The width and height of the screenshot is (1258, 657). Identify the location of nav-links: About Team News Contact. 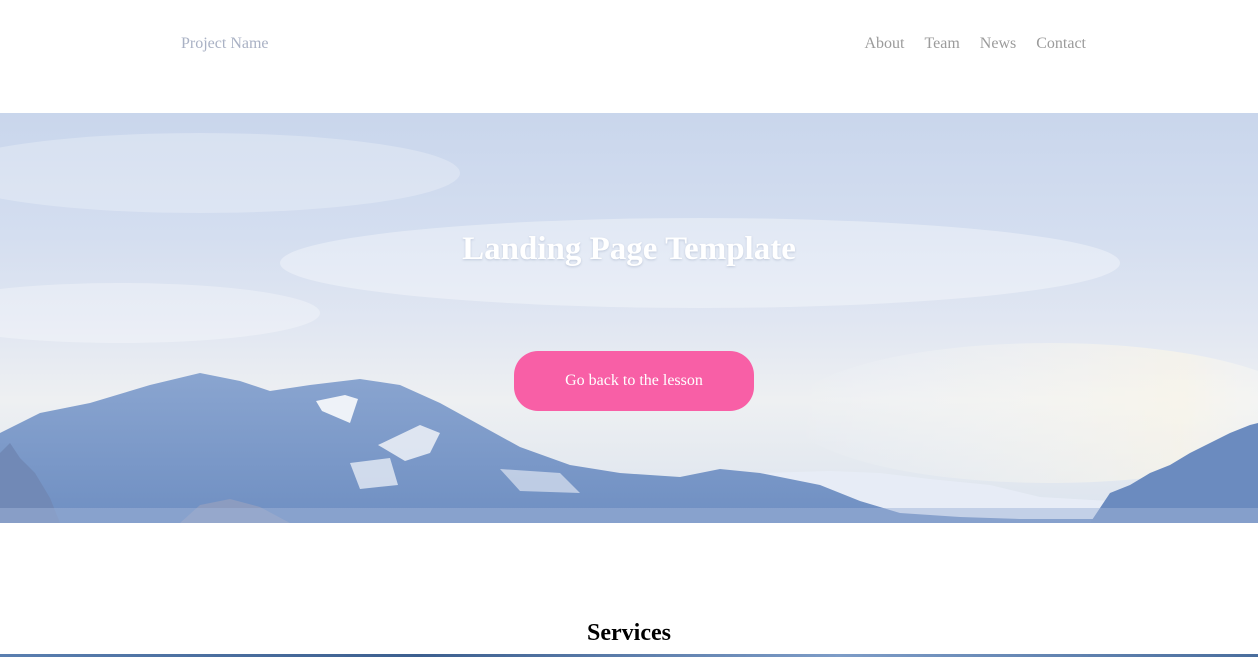
(975, 44).